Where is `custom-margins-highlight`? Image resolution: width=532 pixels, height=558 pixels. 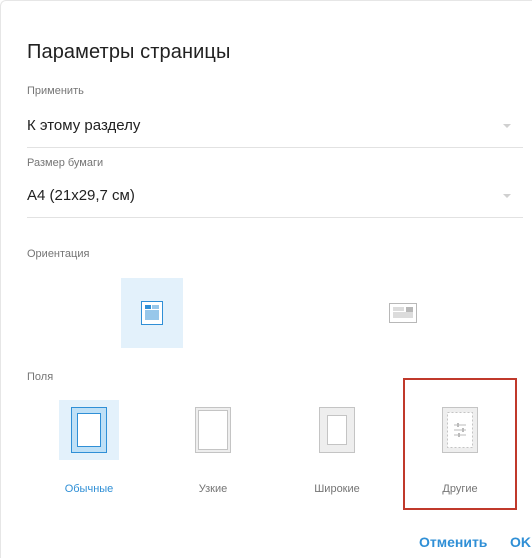
custom-margins-highlight is located at coordinates (460, 444).